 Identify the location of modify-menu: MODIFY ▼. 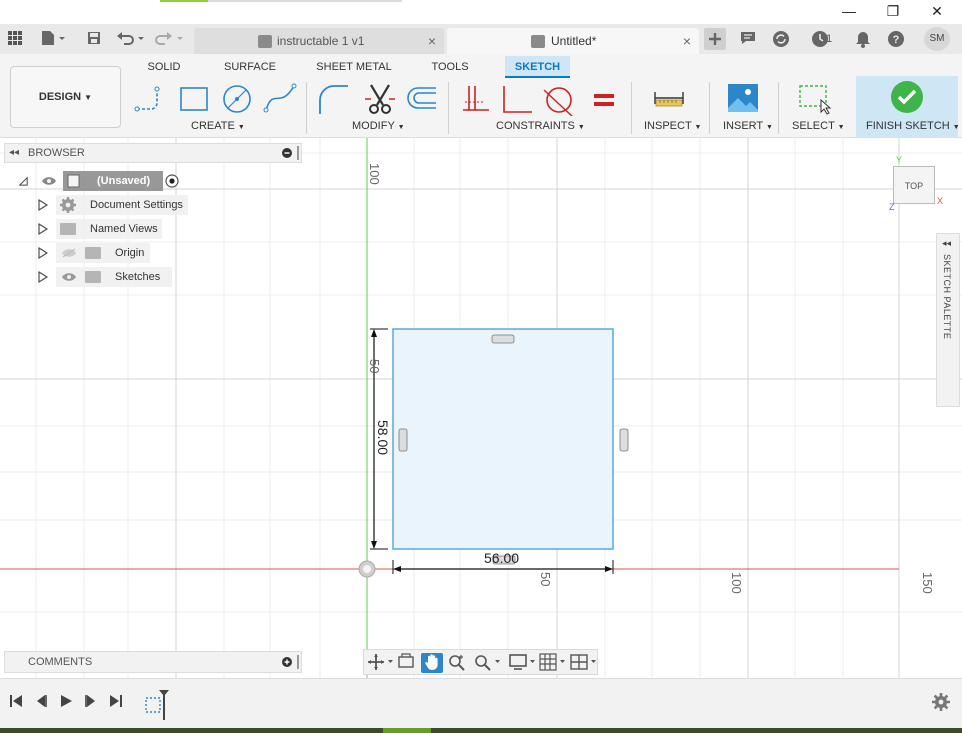
(378, 126).